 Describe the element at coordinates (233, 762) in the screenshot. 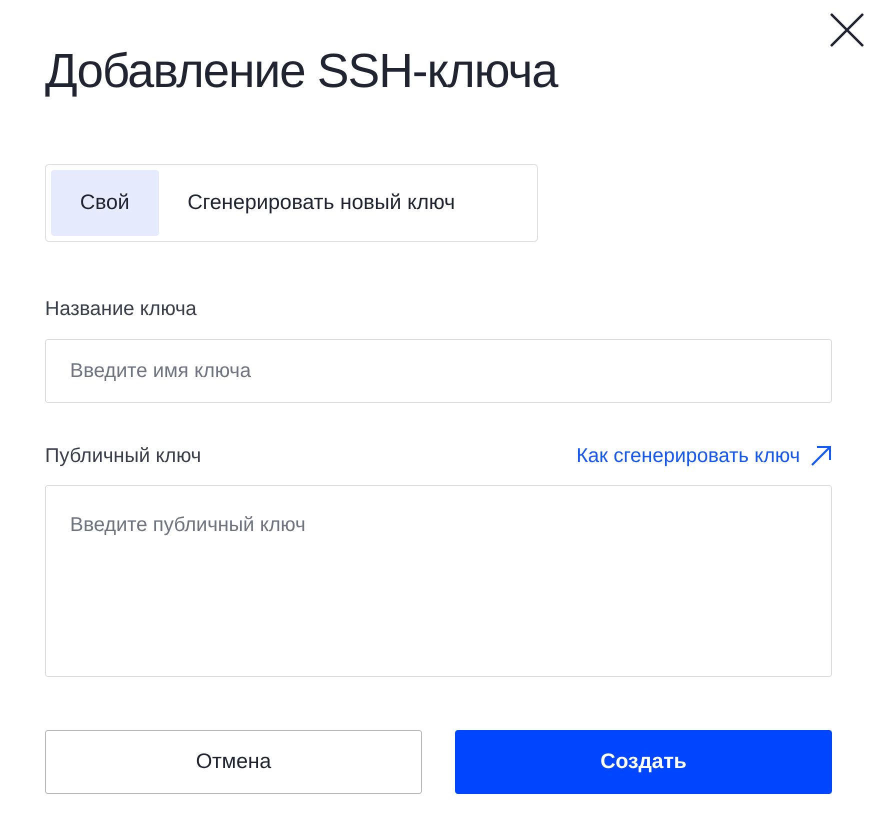

I see `cancel-button: Отмена` at that location.